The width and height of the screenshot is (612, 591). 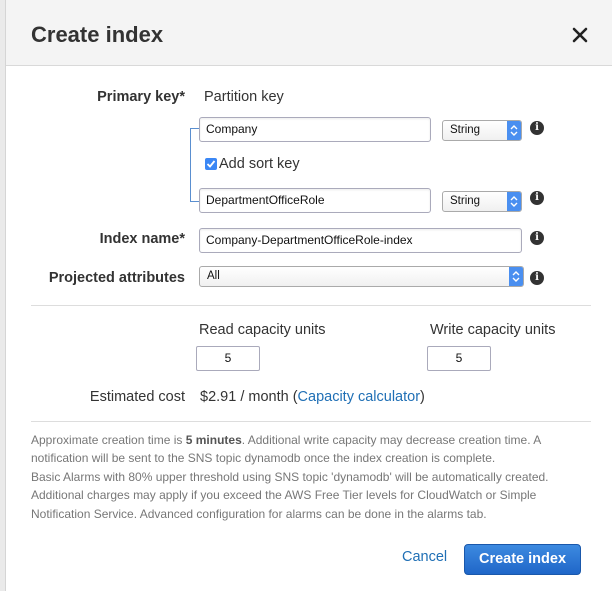 I want to click on note-text-1: Approximate creation time is, so click(x=108, y=440).